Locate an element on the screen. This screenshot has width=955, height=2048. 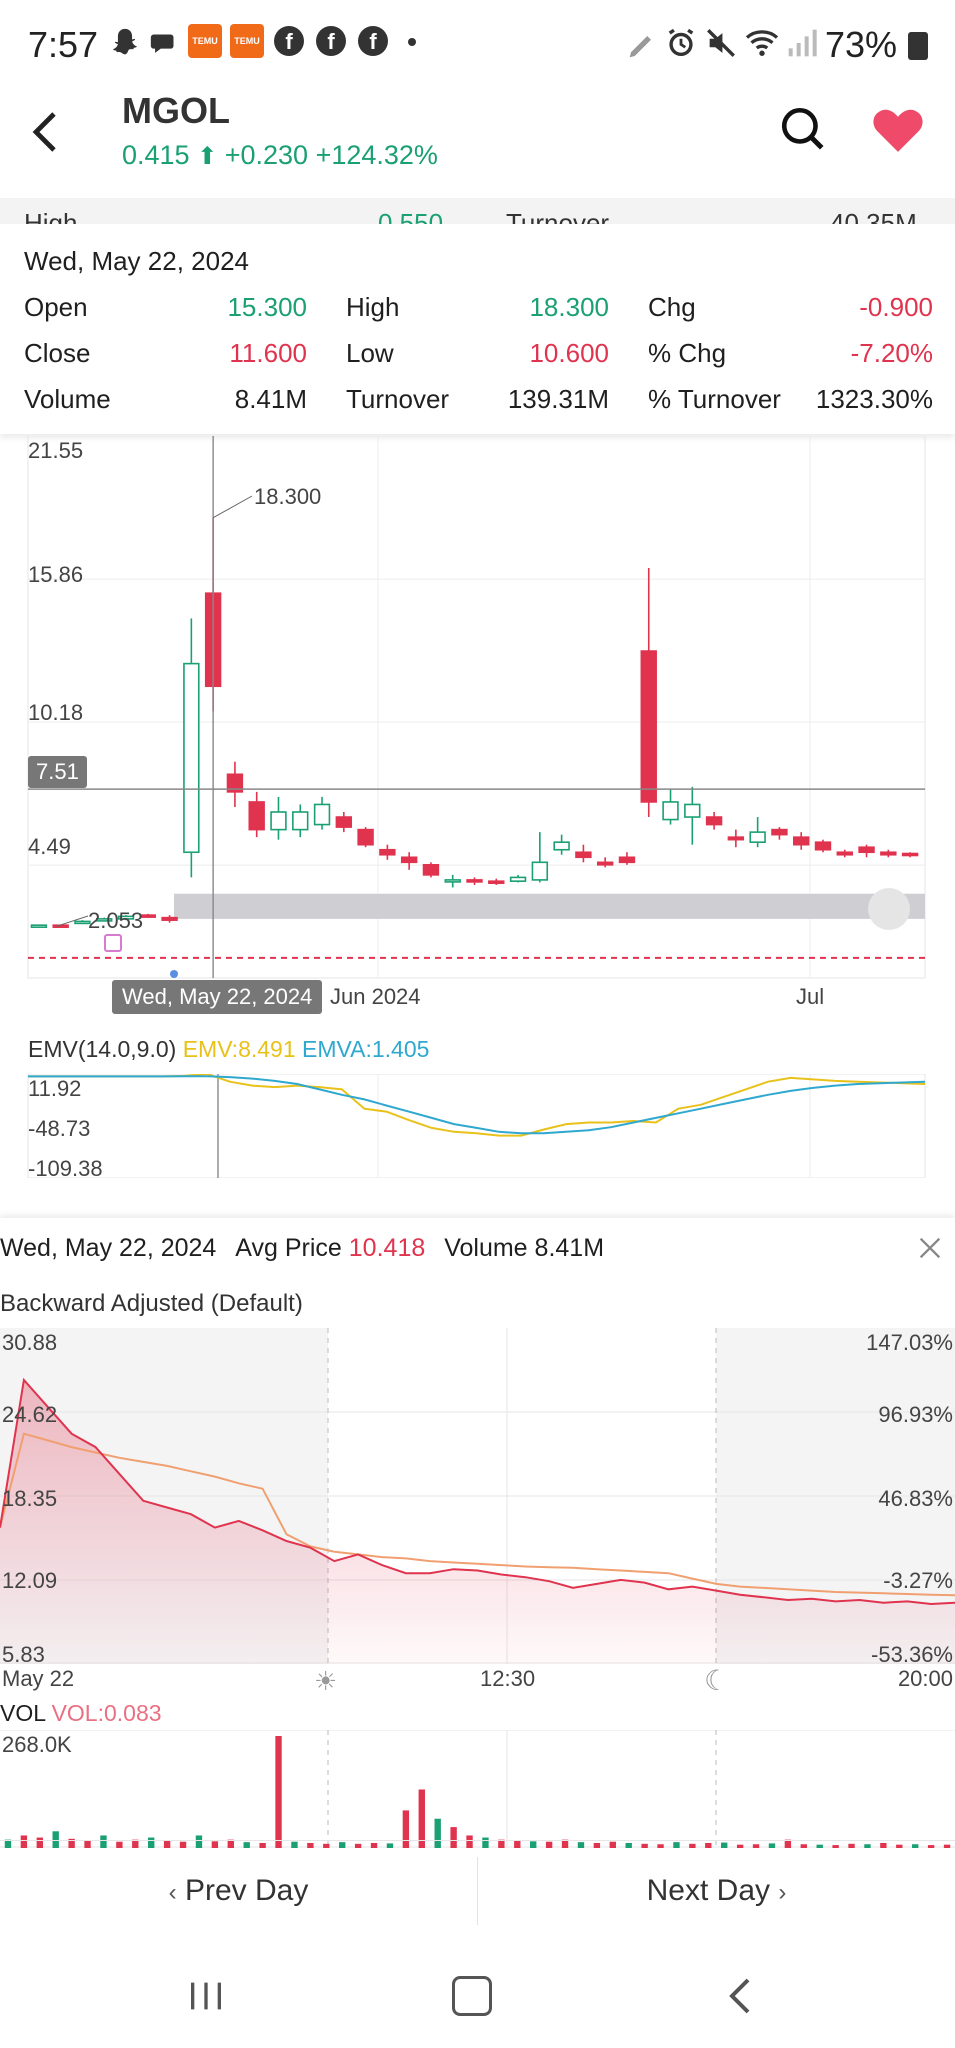
turnover-value: 139.31M is located at coordinates (558, 399).